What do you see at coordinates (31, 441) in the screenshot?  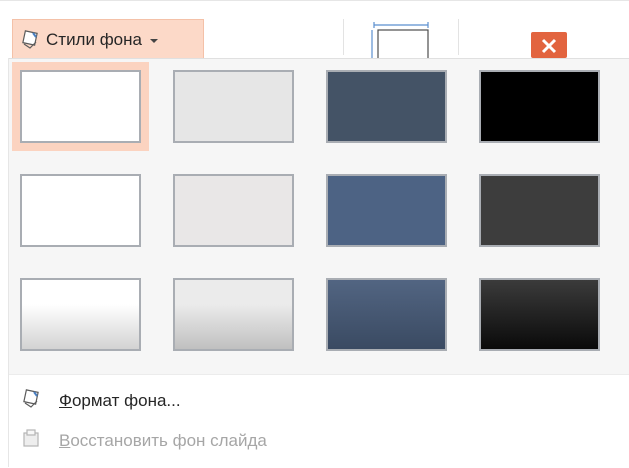 I see `reset-background-icon` at bounding box center [31, 441].